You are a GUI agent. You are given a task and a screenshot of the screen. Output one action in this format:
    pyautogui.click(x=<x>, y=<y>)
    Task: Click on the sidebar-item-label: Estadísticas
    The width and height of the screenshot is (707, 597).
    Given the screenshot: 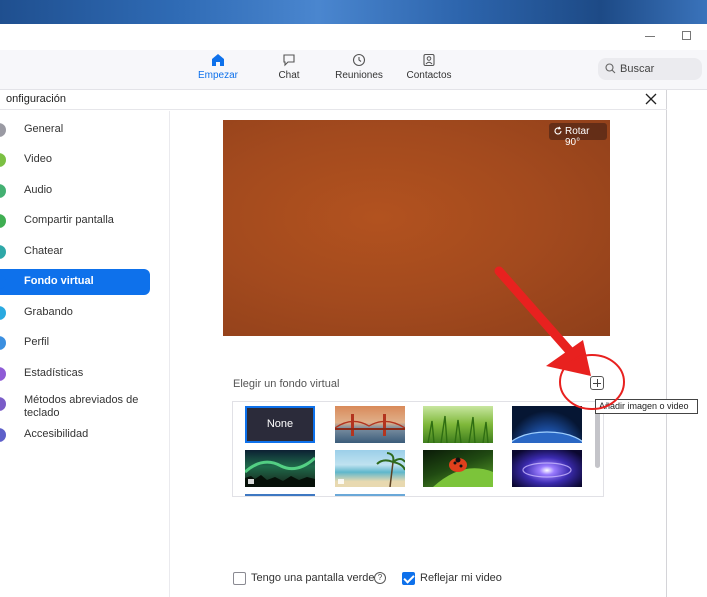 What is the action you would take?
    pyautogui.click(x=54, y=373)
    